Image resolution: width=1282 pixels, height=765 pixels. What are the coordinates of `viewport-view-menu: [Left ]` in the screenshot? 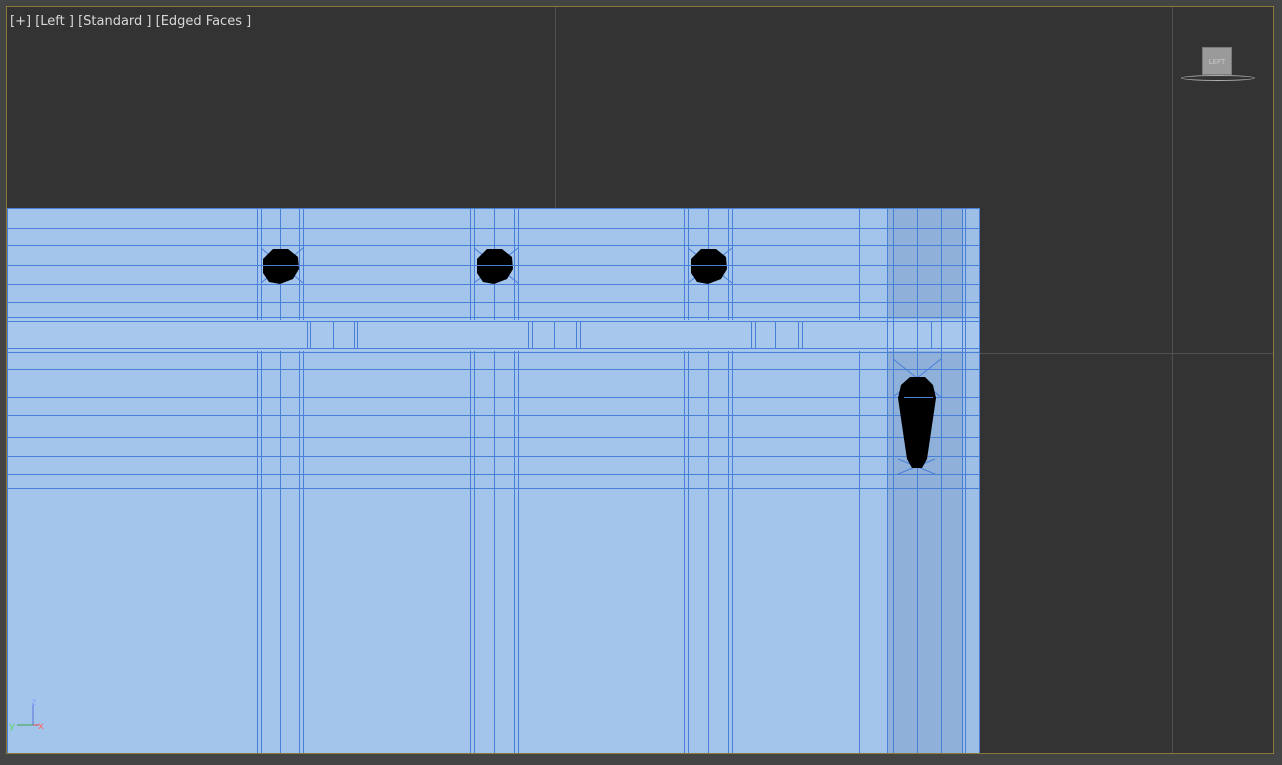 It's located at (54, 21).